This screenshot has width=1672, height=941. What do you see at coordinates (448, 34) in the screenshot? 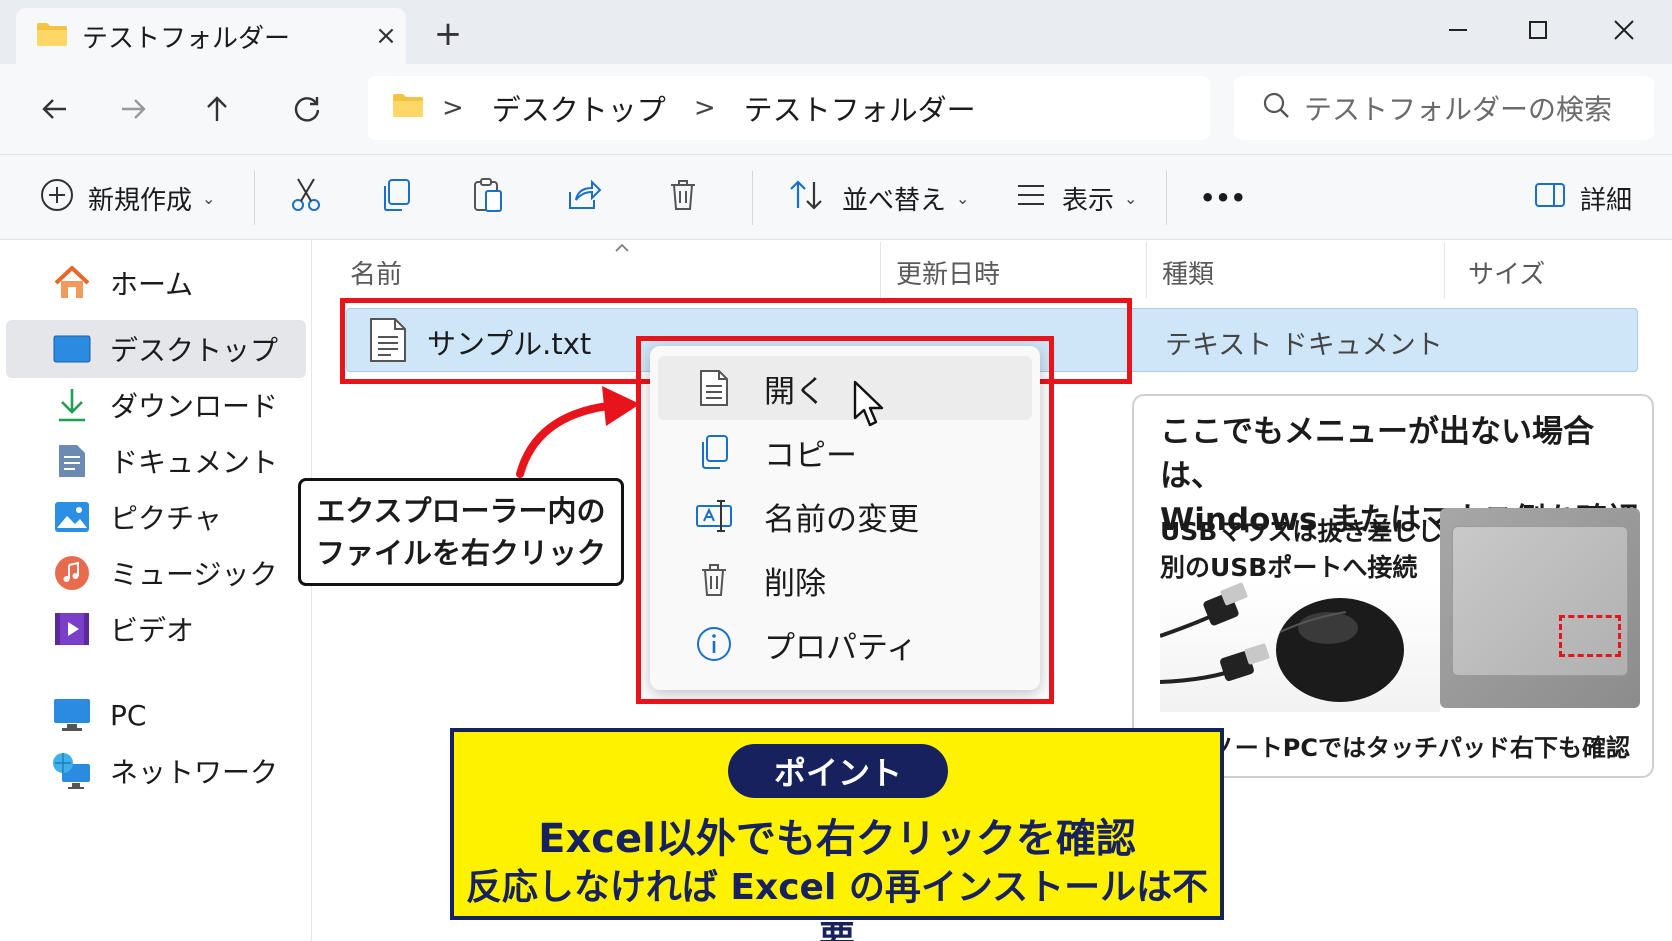
I see `new-tab-button: +` at bounding box center [448, 34].